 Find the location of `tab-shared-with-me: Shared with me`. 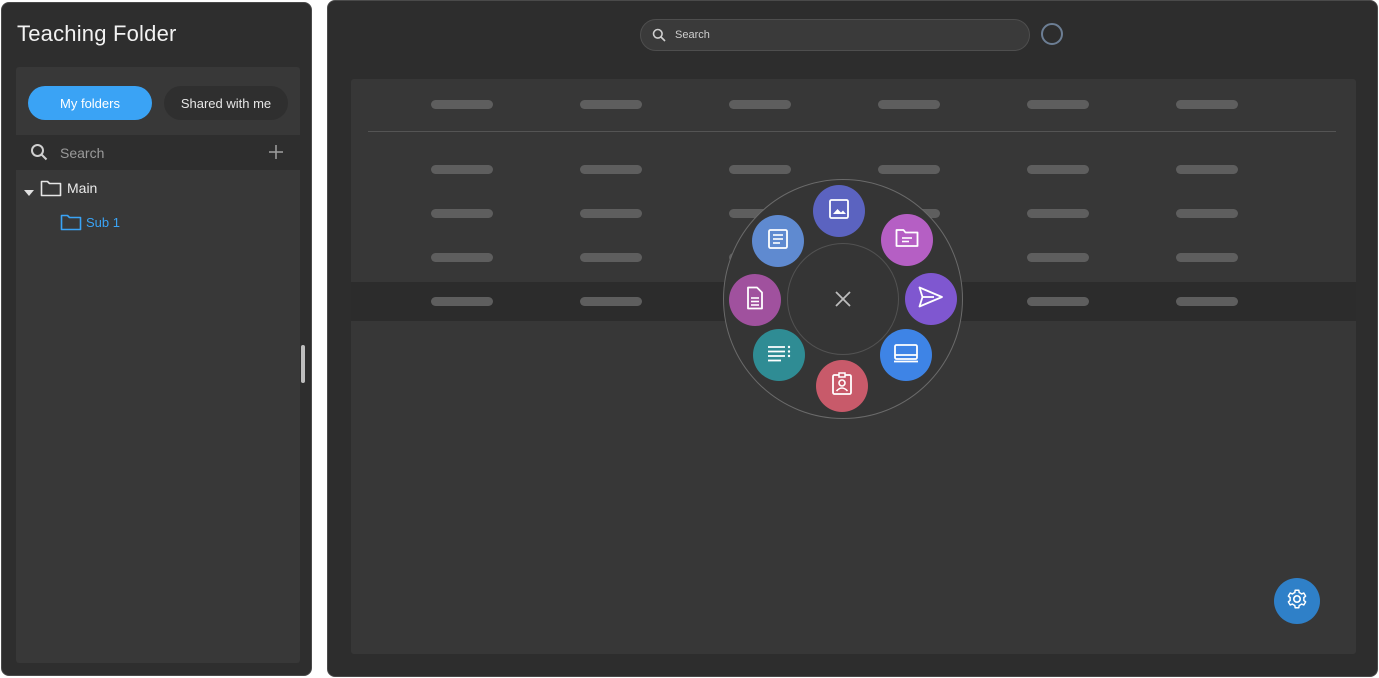

tab-shared-with-me: Shared with me is located at coordinates (226, 103).